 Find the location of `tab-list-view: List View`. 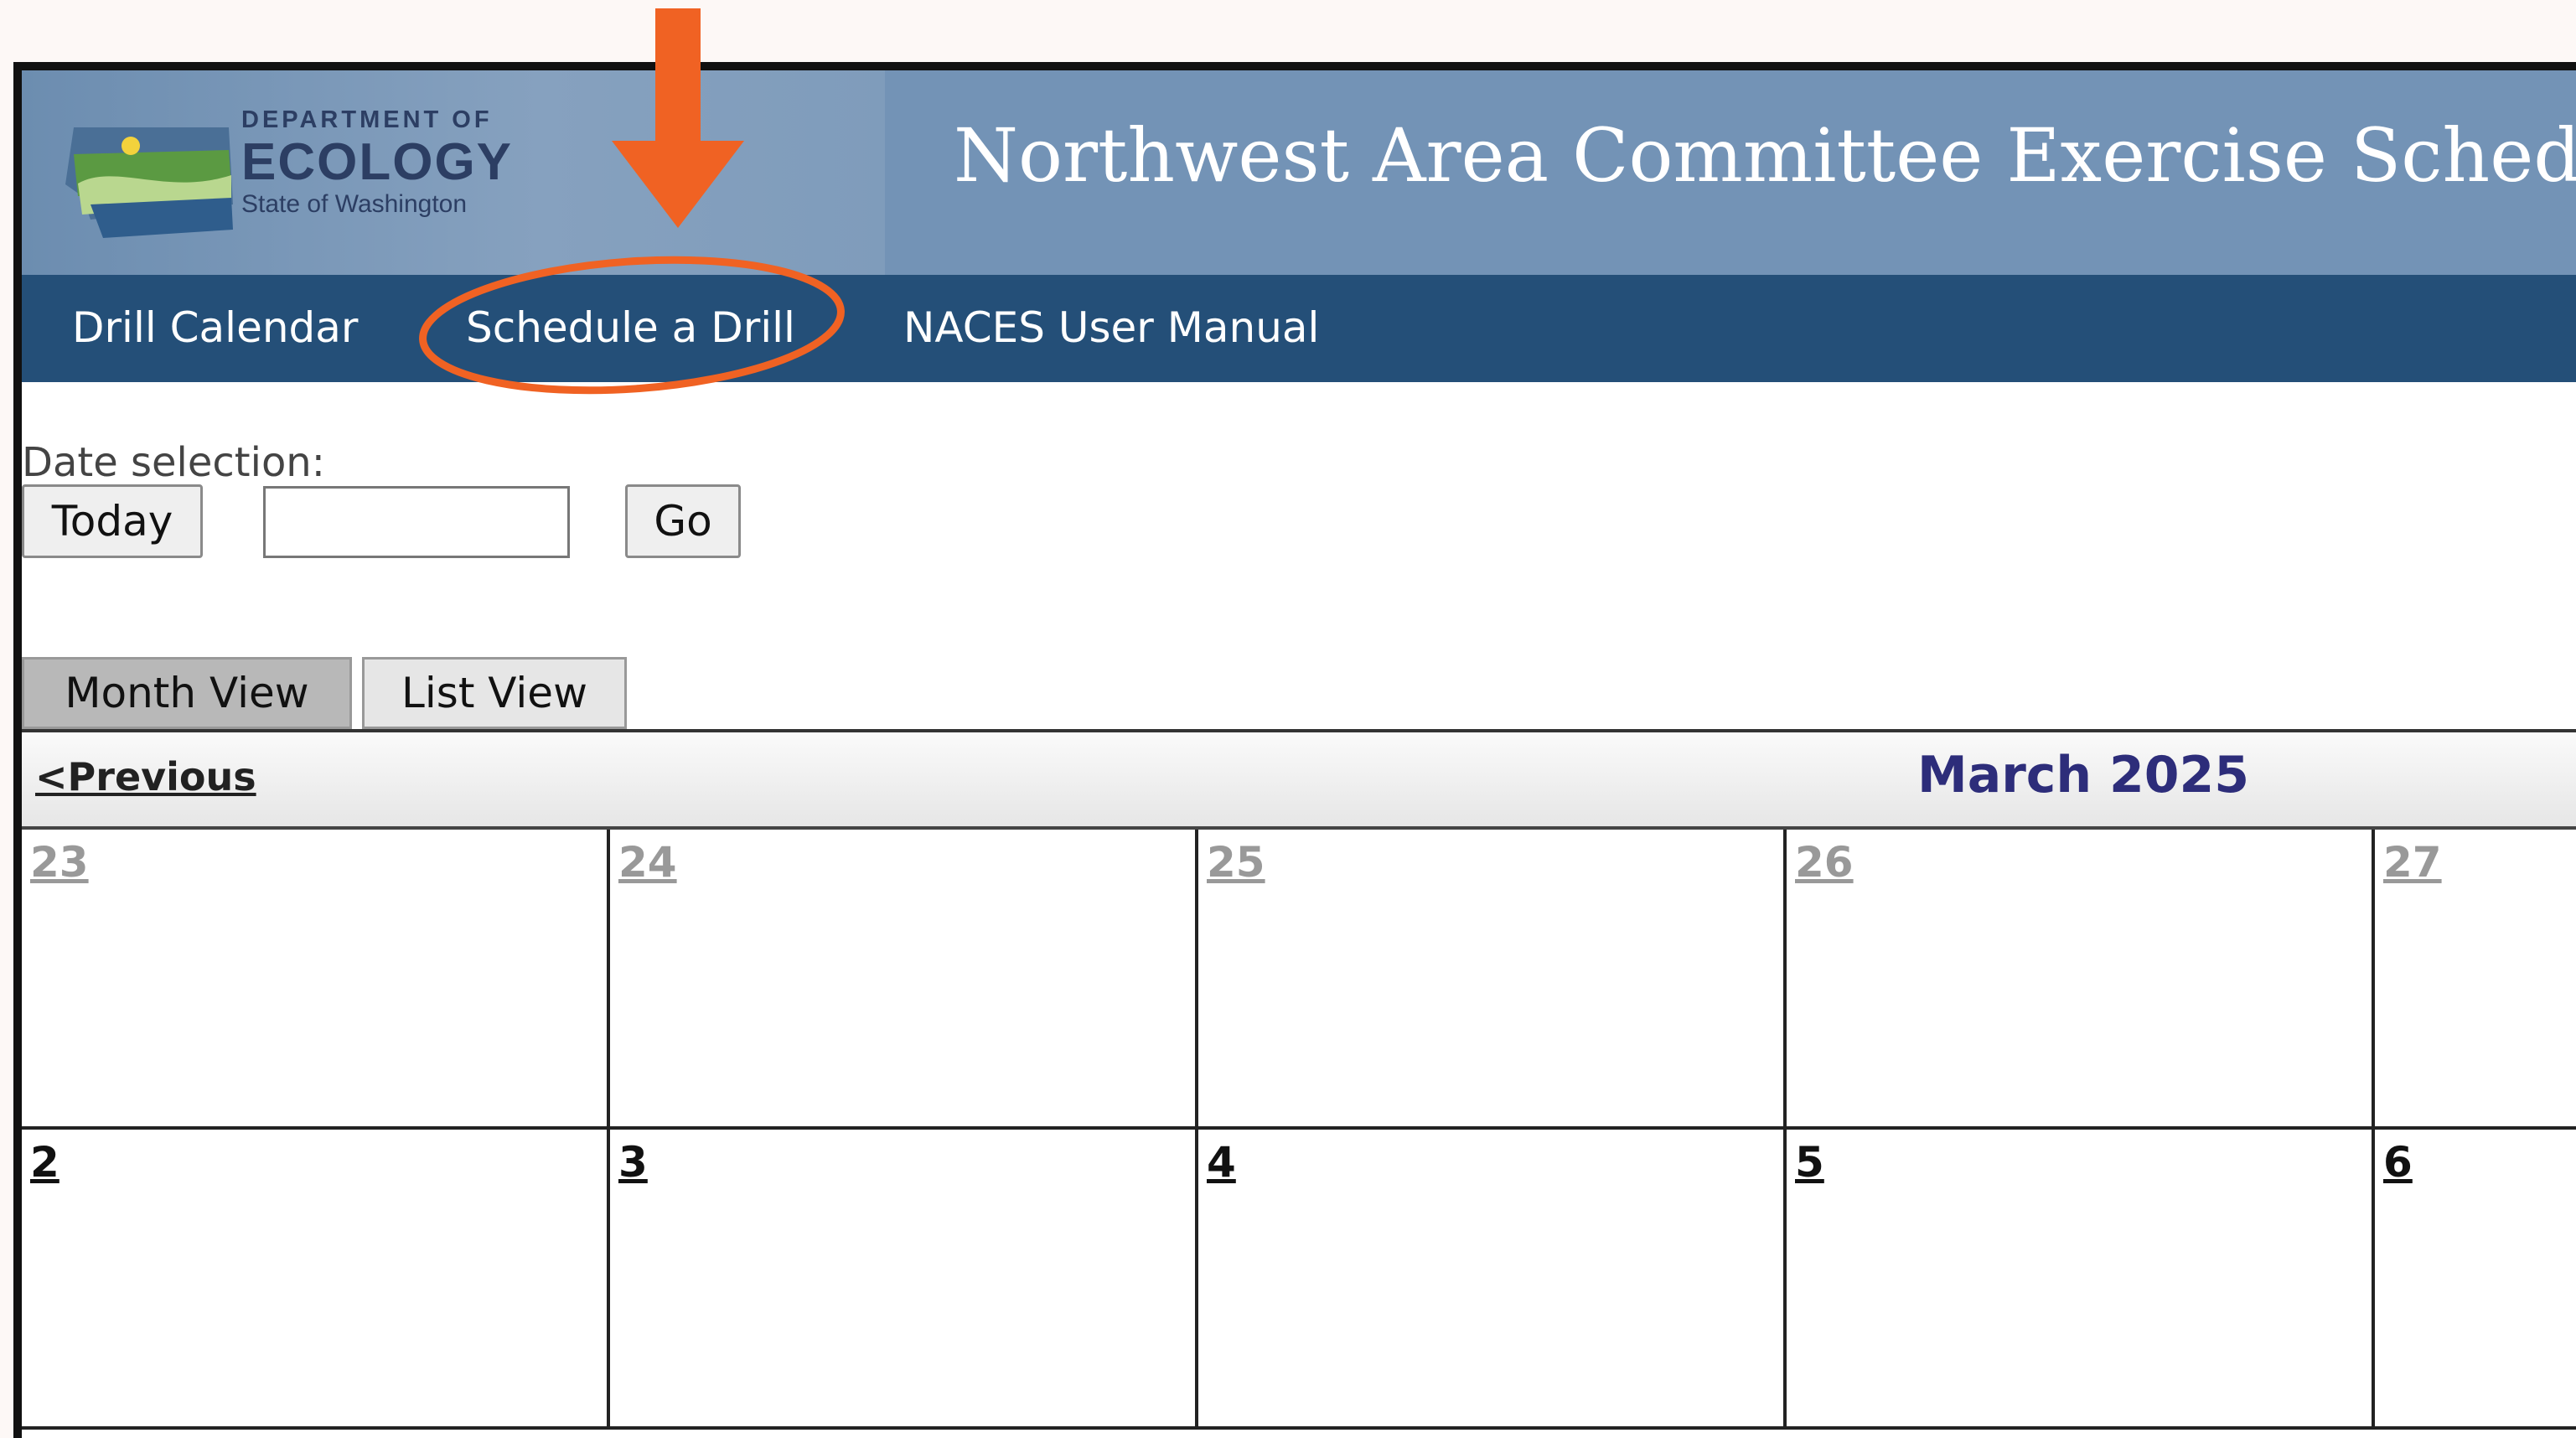

tab-list-view: List View is located at coordinates (494, 693).